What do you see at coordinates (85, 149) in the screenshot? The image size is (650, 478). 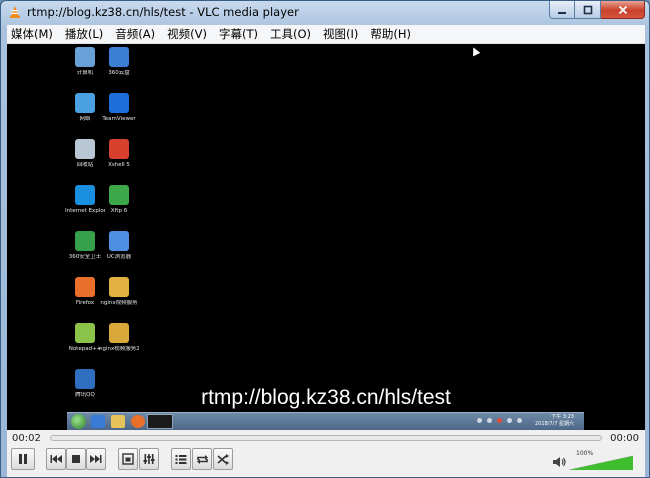 I see `recycle-bin-icon` at bounding box center [85, 149].